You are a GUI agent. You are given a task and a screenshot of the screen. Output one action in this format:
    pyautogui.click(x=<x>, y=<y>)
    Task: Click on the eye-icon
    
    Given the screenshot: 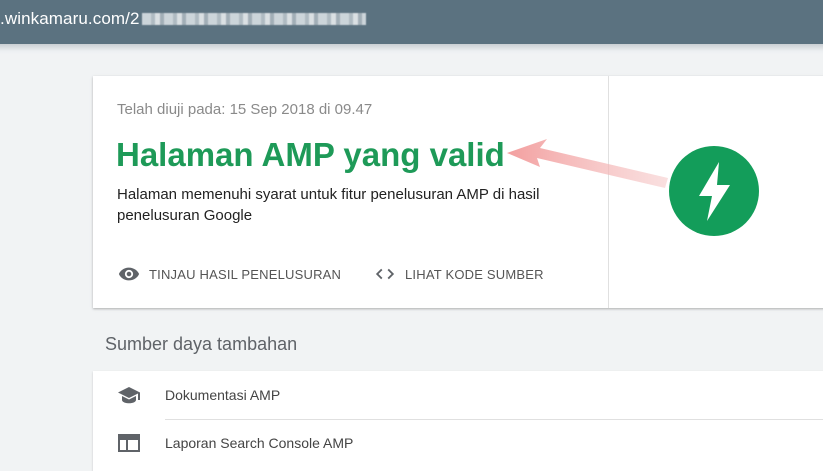 What is the action you would take?
    pyautogui.click(x=129, y=274)
    